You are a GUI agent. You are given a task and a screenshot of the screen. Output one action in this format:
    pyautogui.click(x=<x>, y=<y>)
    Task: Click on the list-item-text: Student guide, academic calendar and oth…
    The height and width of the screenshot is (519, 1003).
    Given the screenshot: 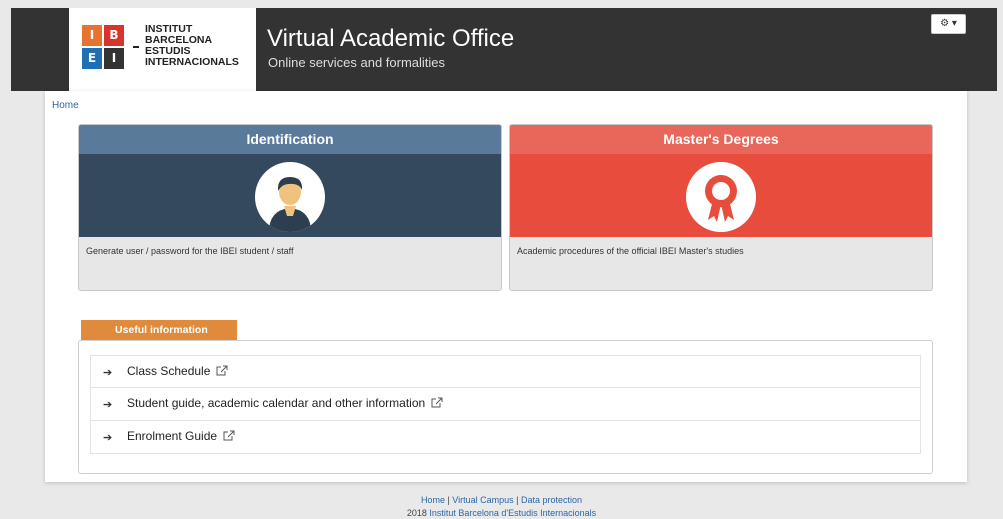 What is the action you would take?
    pyautogui.click(x=276, y=403)
    